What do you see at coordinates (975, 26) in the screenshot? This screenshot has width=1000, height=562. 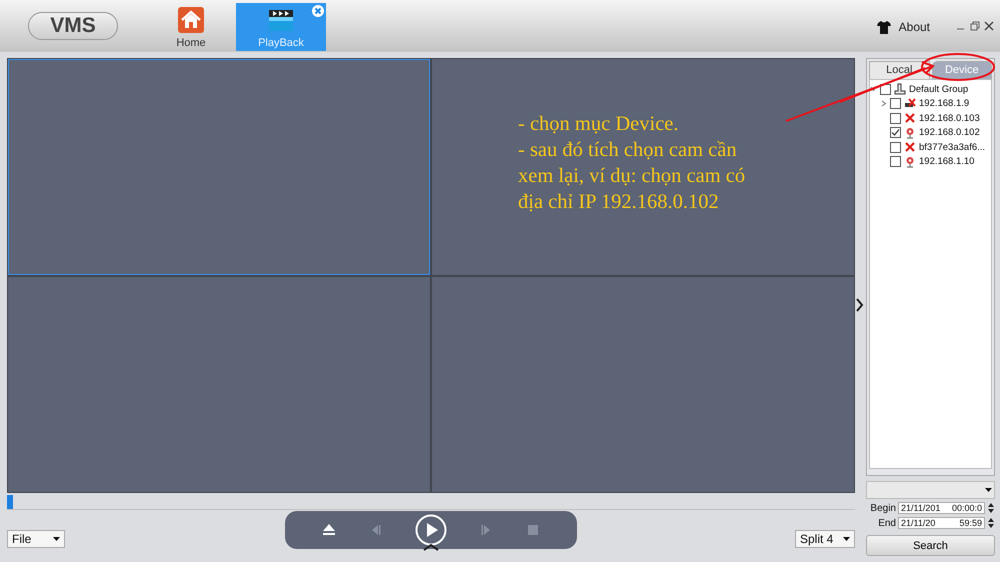 I see `restore-icon` at bounding box center [975, 26].